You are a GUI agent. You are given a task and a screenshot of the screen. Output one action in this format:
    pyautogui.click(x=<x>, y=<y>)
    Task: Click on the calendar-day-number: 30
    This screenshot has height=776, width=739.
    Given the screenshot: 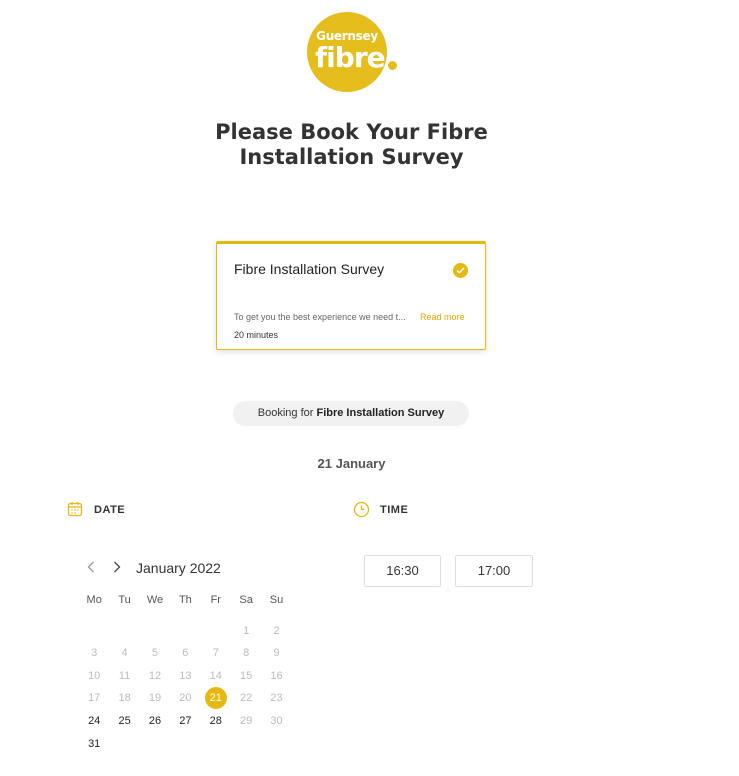 What is the action you would take?
    pyautogui.click(x=276, y=720)
    